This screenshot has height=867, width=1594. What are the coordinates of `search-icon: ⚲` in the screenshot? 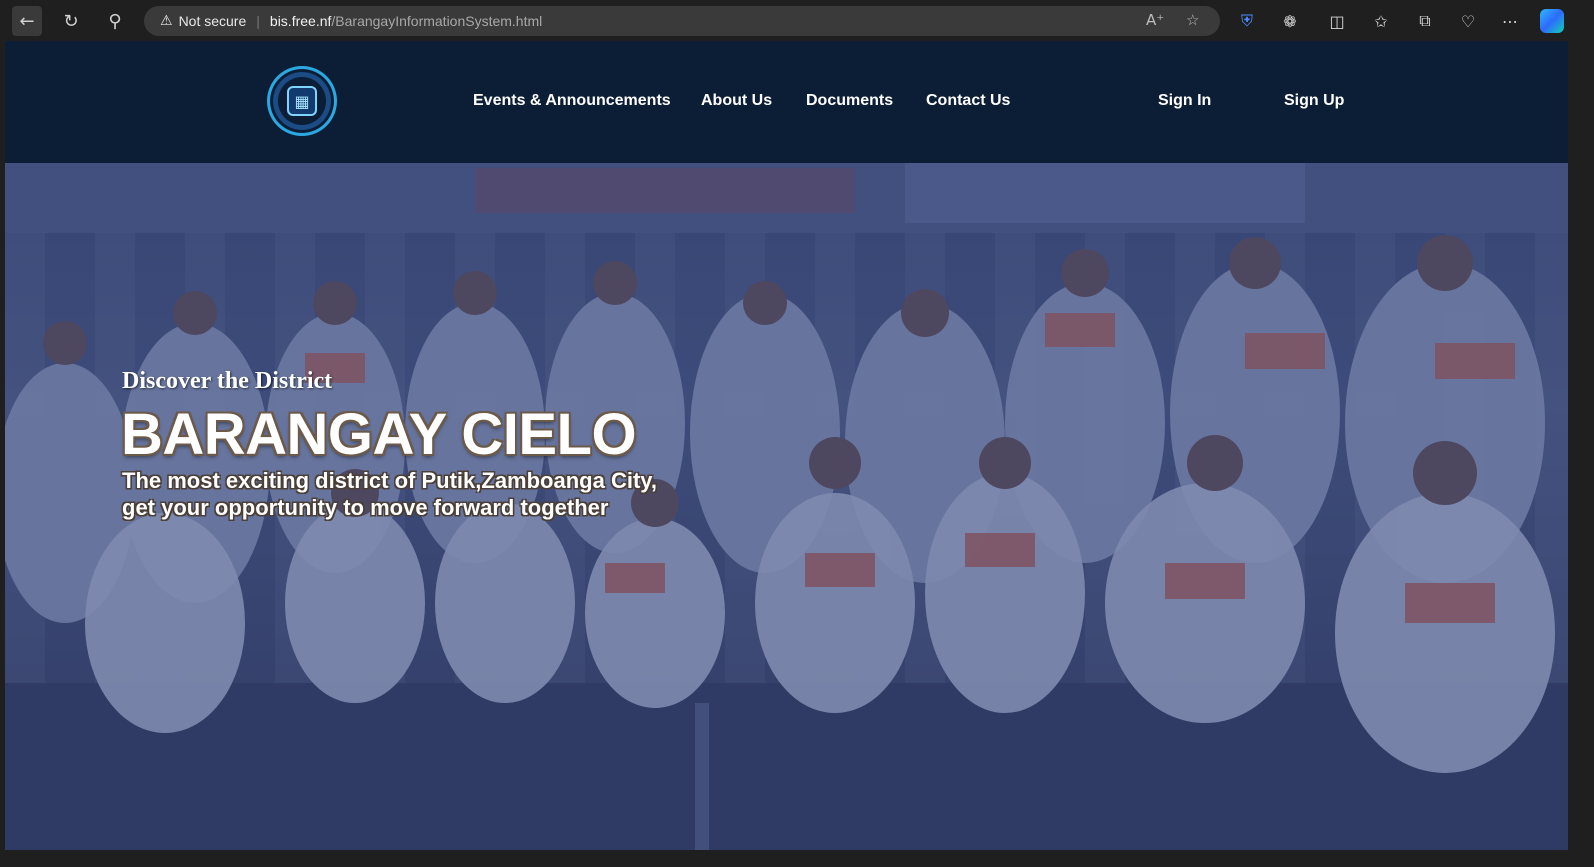 It's located at (115, 21).